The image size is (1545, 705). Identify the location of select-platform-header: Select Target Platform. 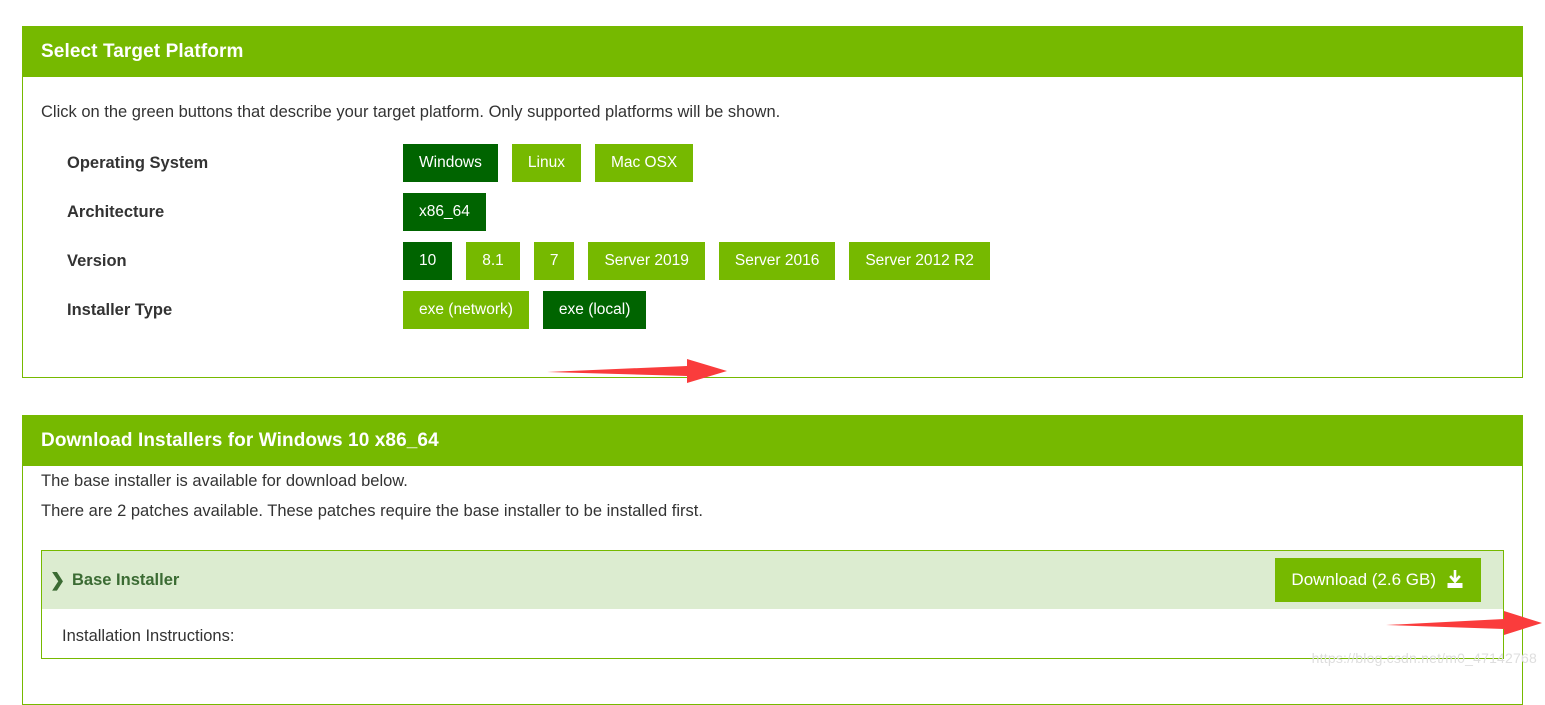
(772, 52).